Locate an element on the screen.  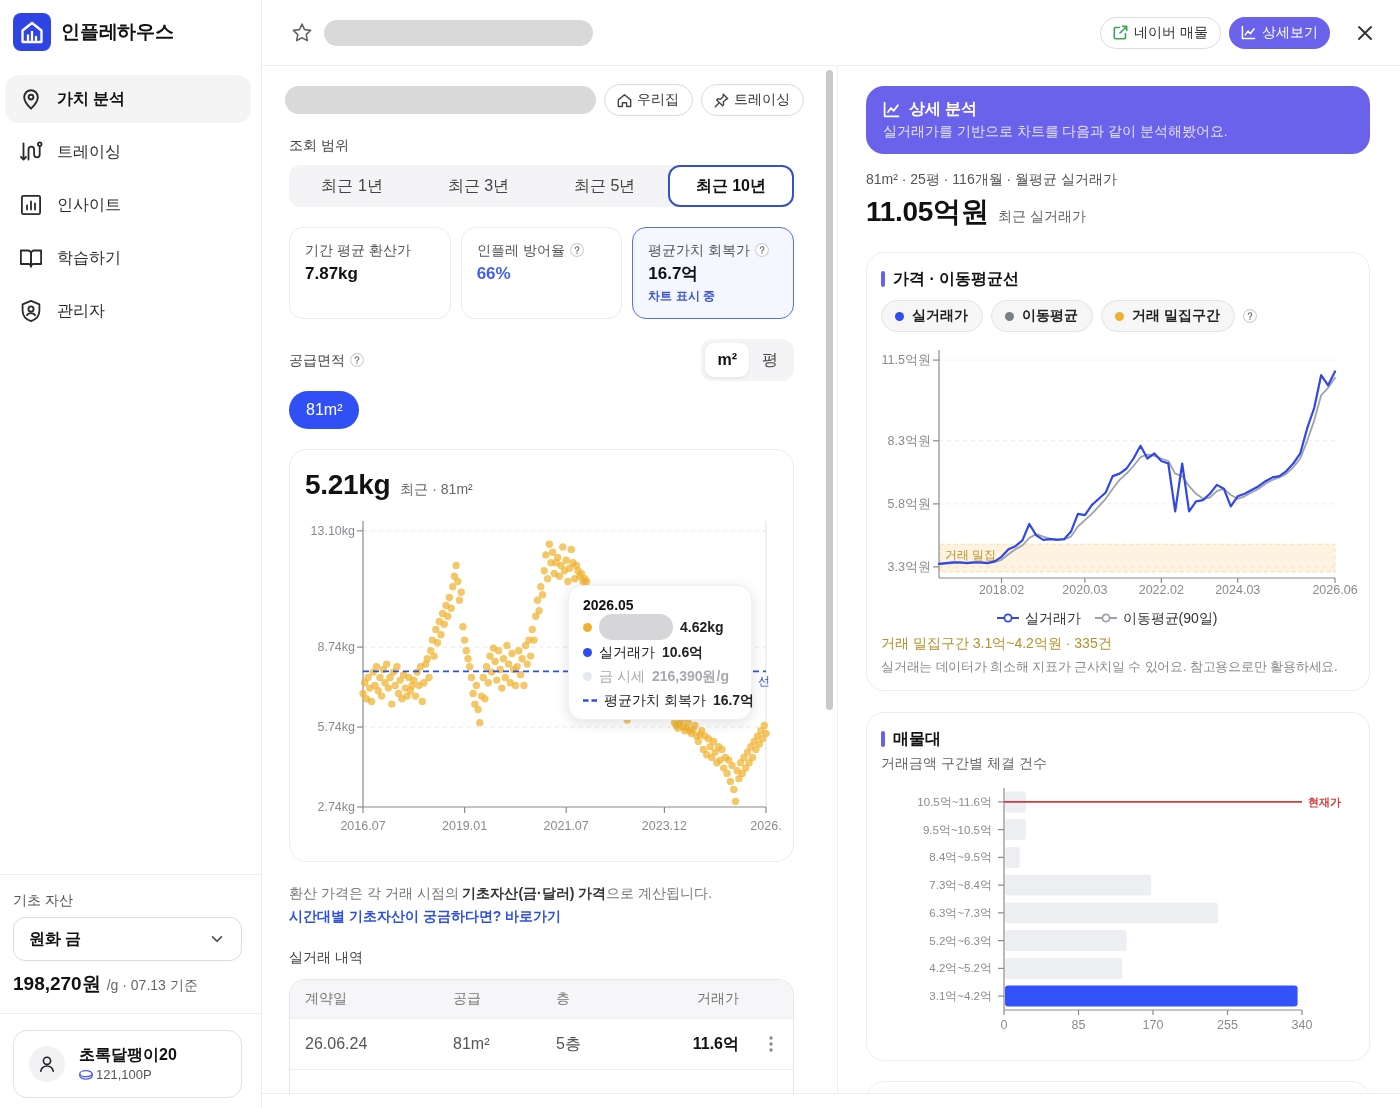
axis-tick-label: 8.4억~9.5억 is located at coordinates (960, 857).